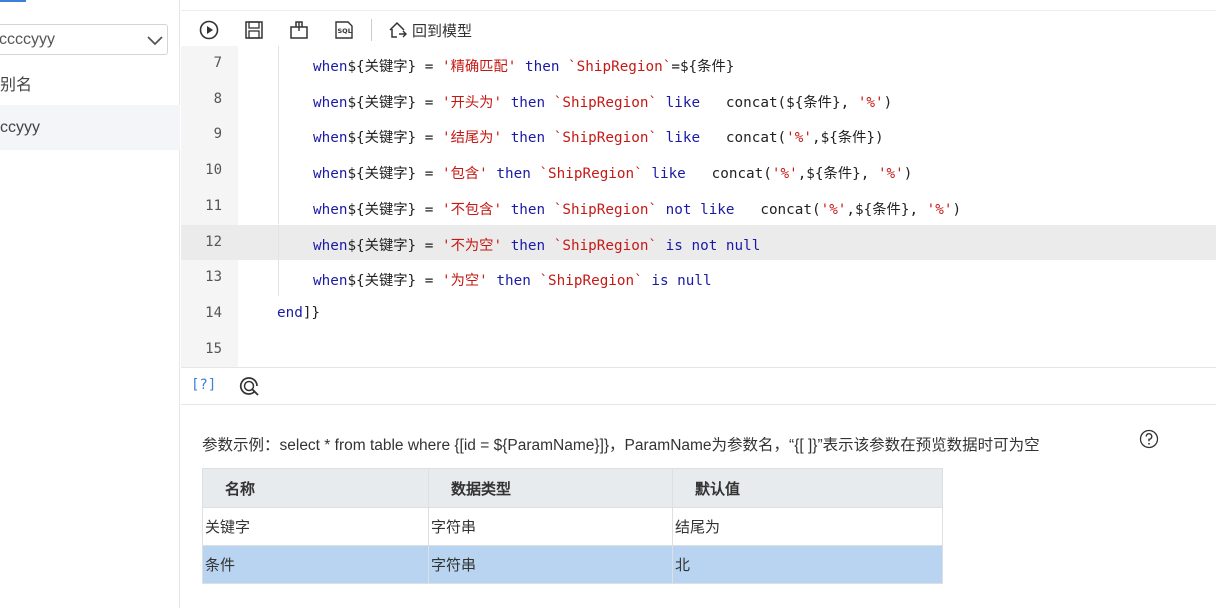 The image size is (1216, 608). I want to click on line-number: 13, so click(213, 277).